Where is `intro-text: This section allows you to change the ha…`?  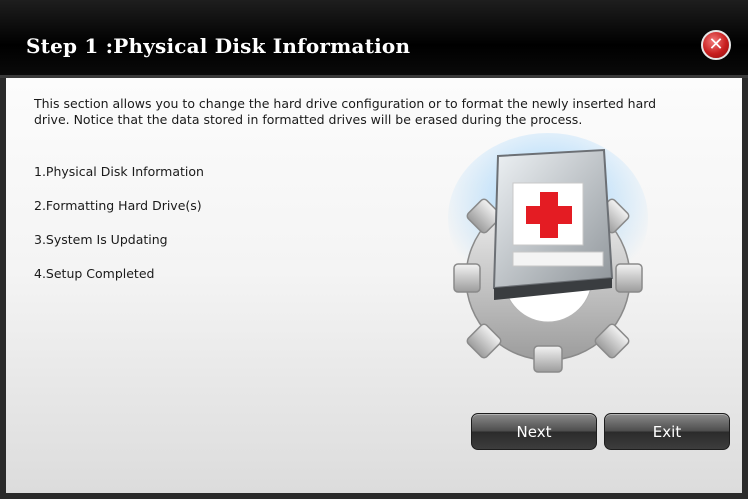 intro-text: This section allows you to change the ha… is located at coordinates (345, 111).